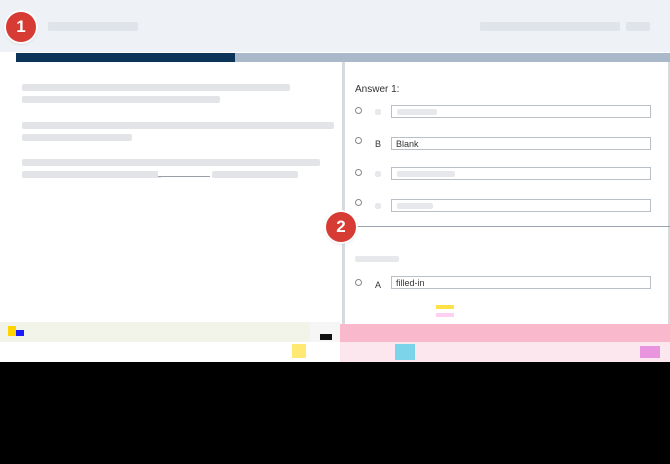 This screenshot has height=464, width=670. What do you see at coordinates (126, 57) in the screenshot?
I see `progress-fill` at bounding box center [126, 57].